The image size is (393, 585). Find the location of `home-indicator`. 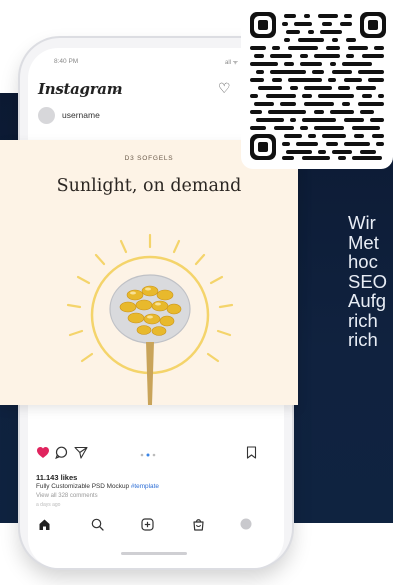

home-indicator is located at coordinates (154, 553).